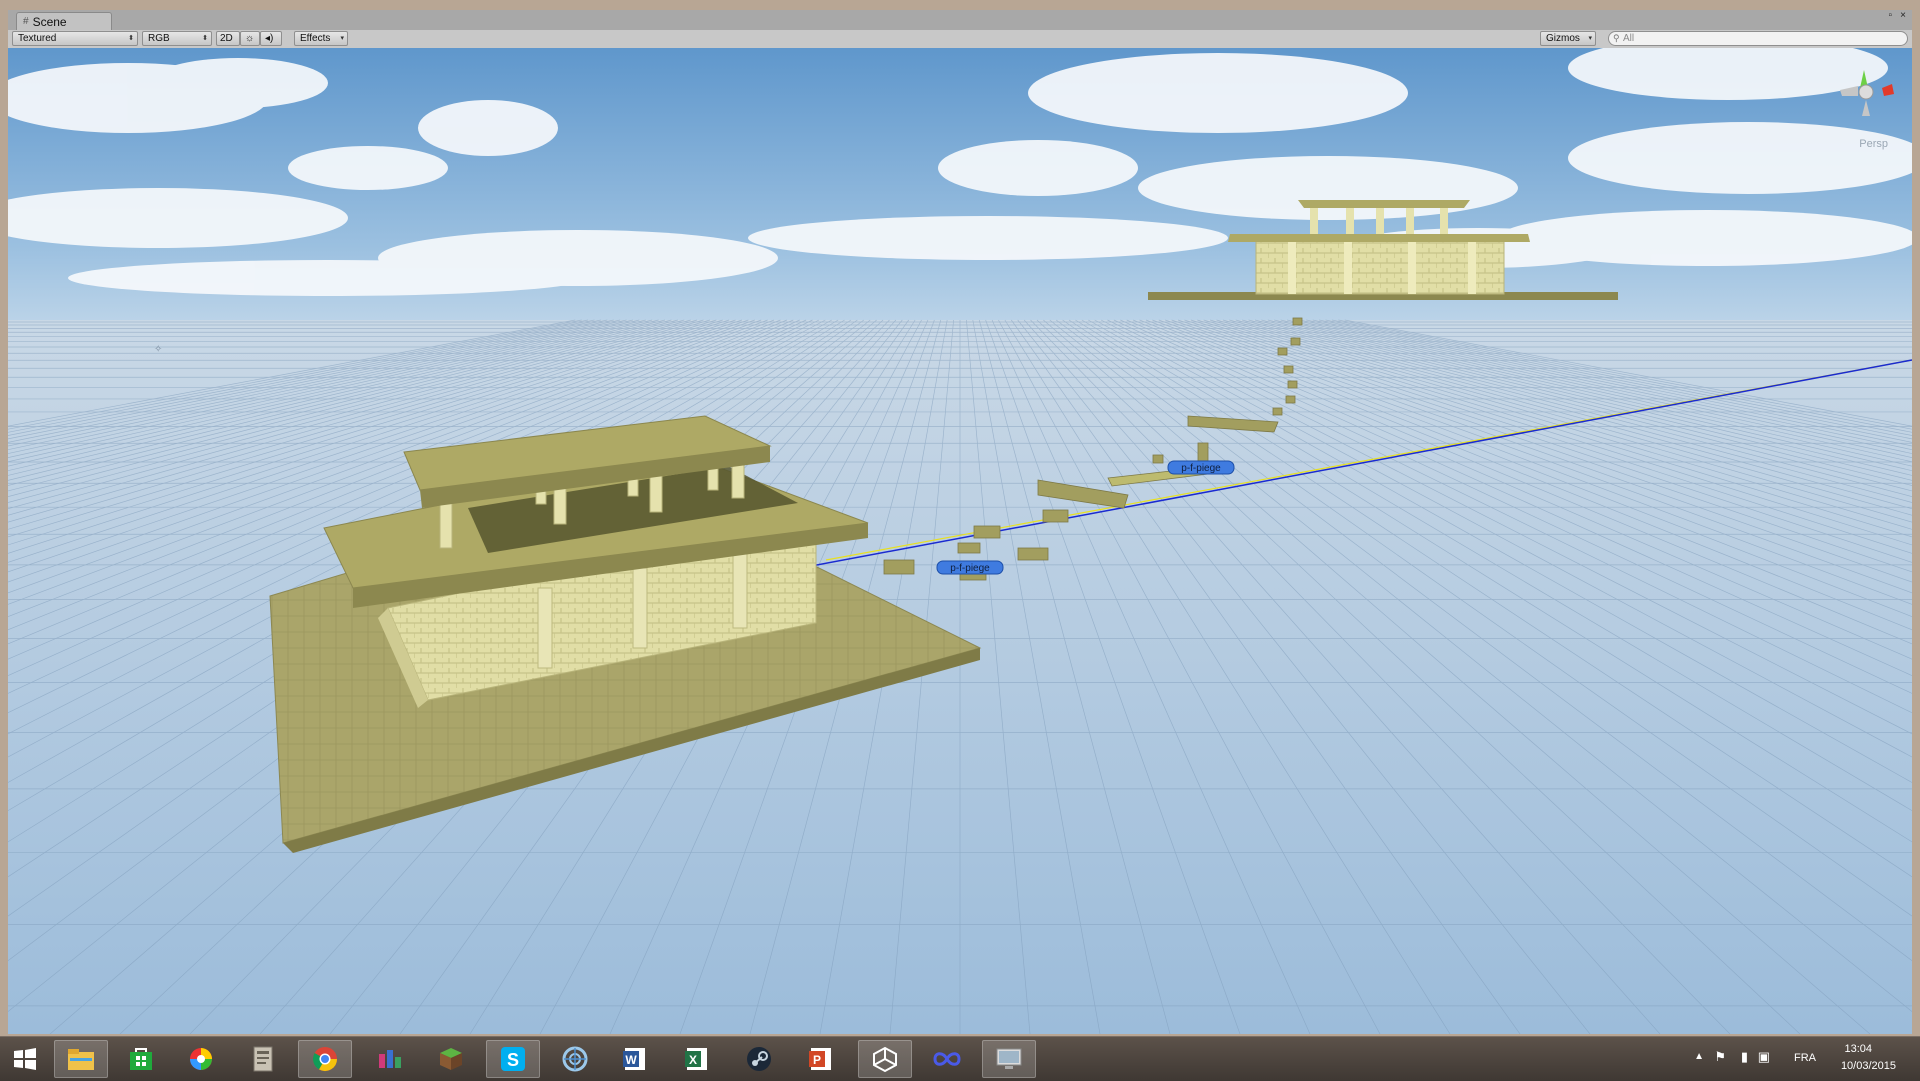 This screenshot has width=1920, height=1081. Describe the element at coordinates (1868, 1066) in the screenshot. I see `clock-date: 10/03/2015` at that location.